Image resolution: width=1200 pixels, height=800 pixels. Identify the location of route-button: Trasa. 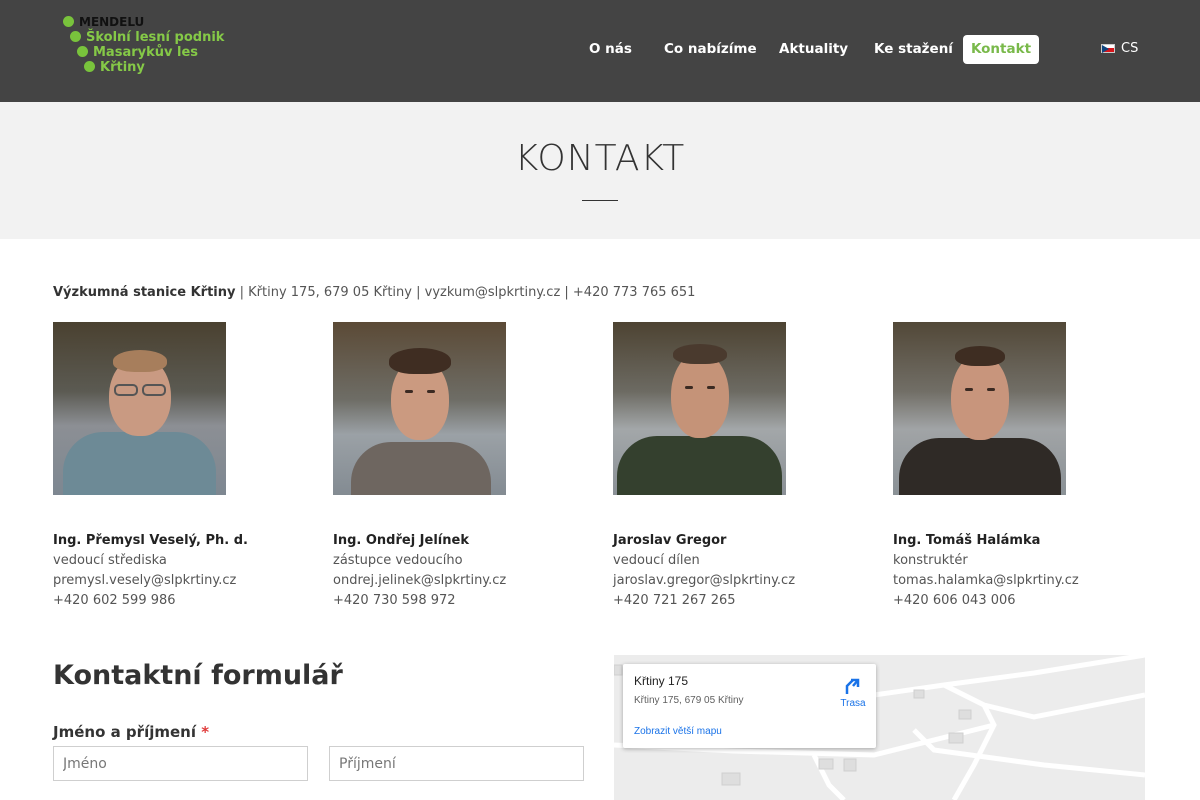
(853, 692).